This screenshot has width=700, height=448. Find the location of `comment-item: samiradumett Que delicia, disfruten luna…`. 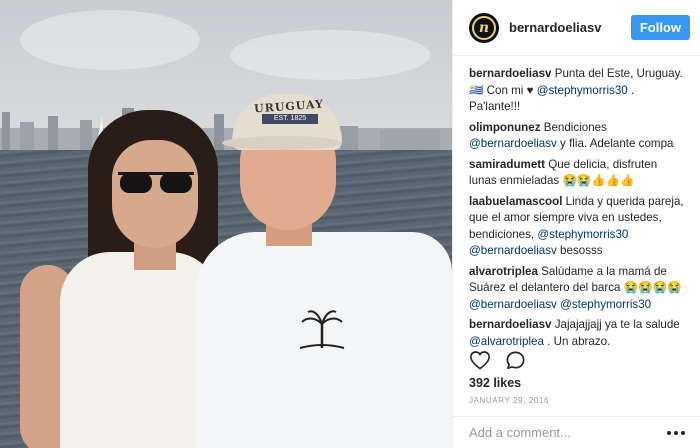

comment-item: samiradumett Que delicia, disfruten luna… is located at coordinates (576, 173).